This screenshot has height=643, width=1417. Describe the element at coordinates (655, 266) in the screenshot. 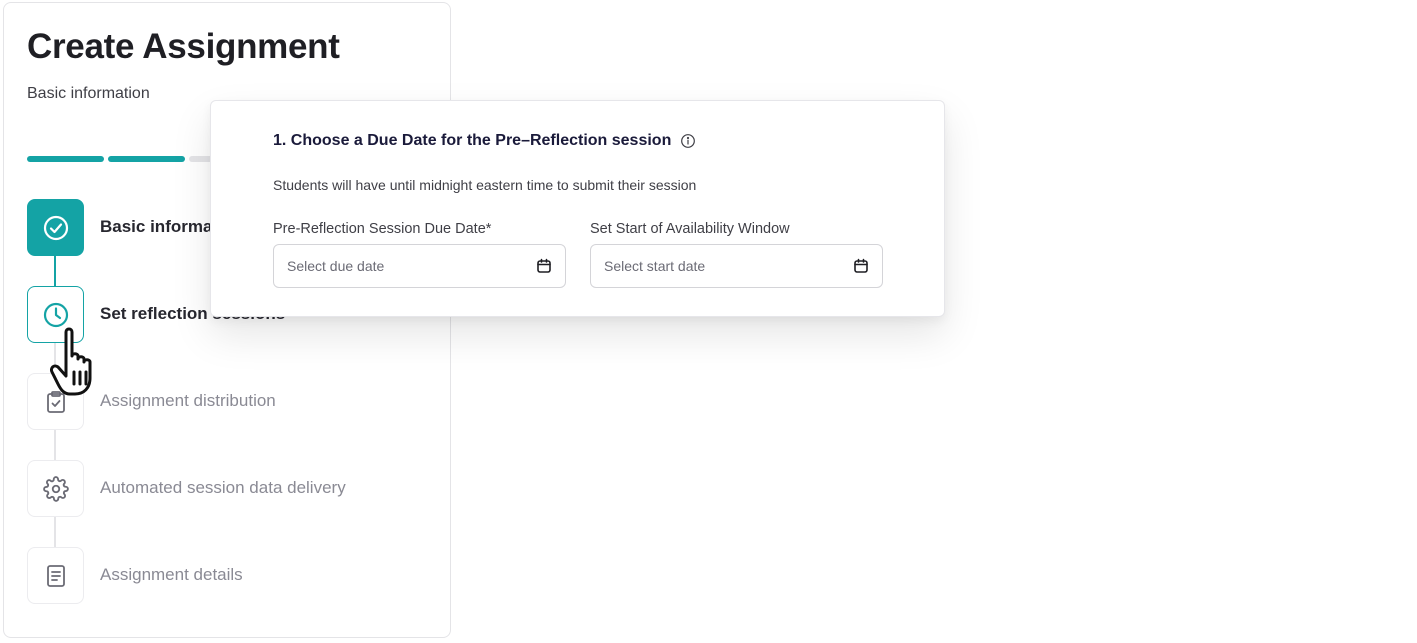

I see `start-date-placeholder: Select start date` at that location.